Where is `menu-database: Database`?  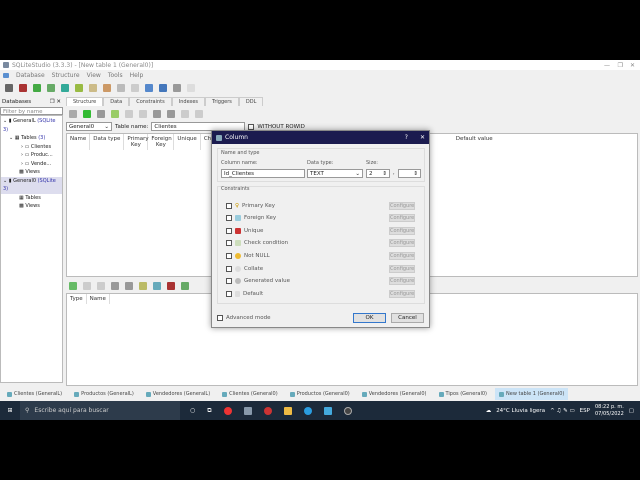
menu-database: Database is located at coordinates (30, 75).